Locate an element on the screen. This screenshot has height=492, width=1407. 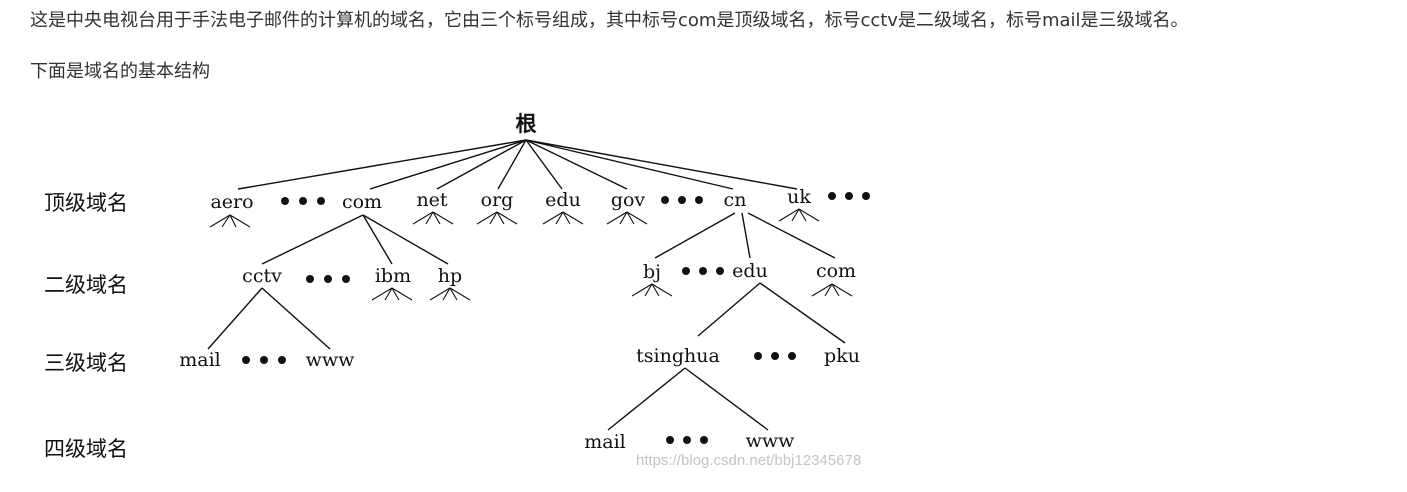
node-edu: edu is located at coordinates (563, 200).